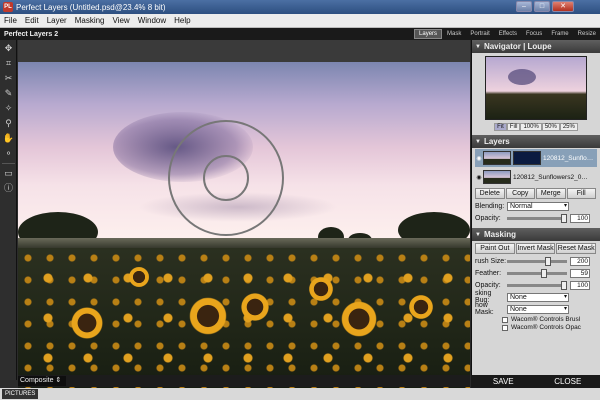  What do you see at coordinates (31, 34) in the screenshot?
I see `app-logo: Perfect Layers 2` at bounding box center [31, 34].